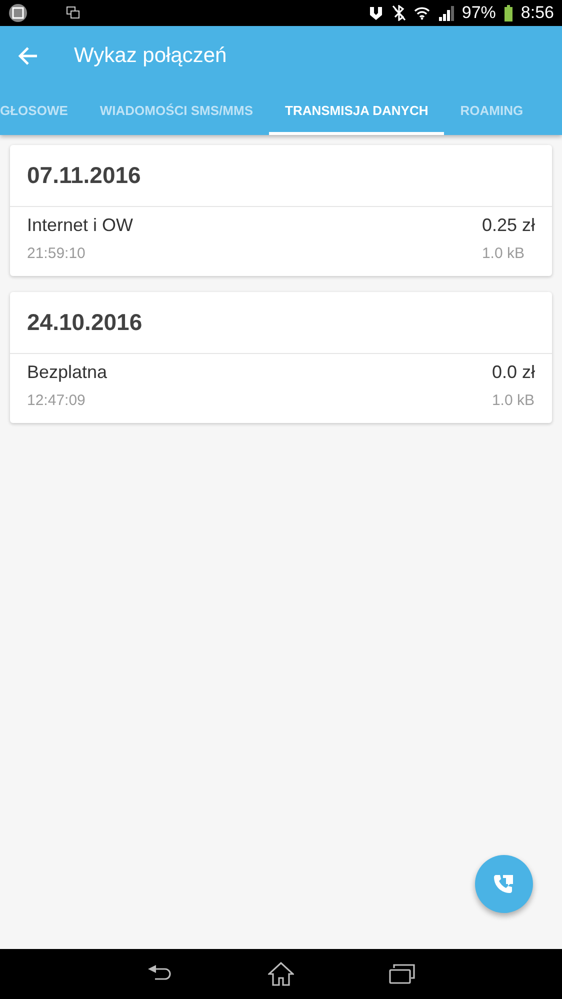  I want to click on screen-title: Wykaz połączeń, so click(150, 56).